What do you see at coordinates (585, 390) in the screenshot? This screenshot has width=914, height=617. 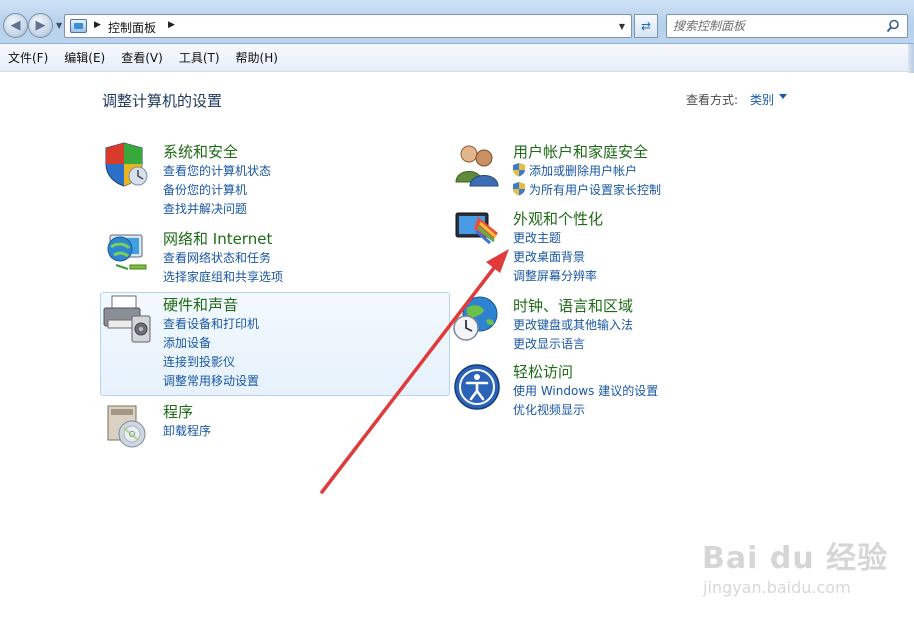 I see `link-recommended-settings: 使用 Windows 建议的设置` at bounding box center [585, 390].